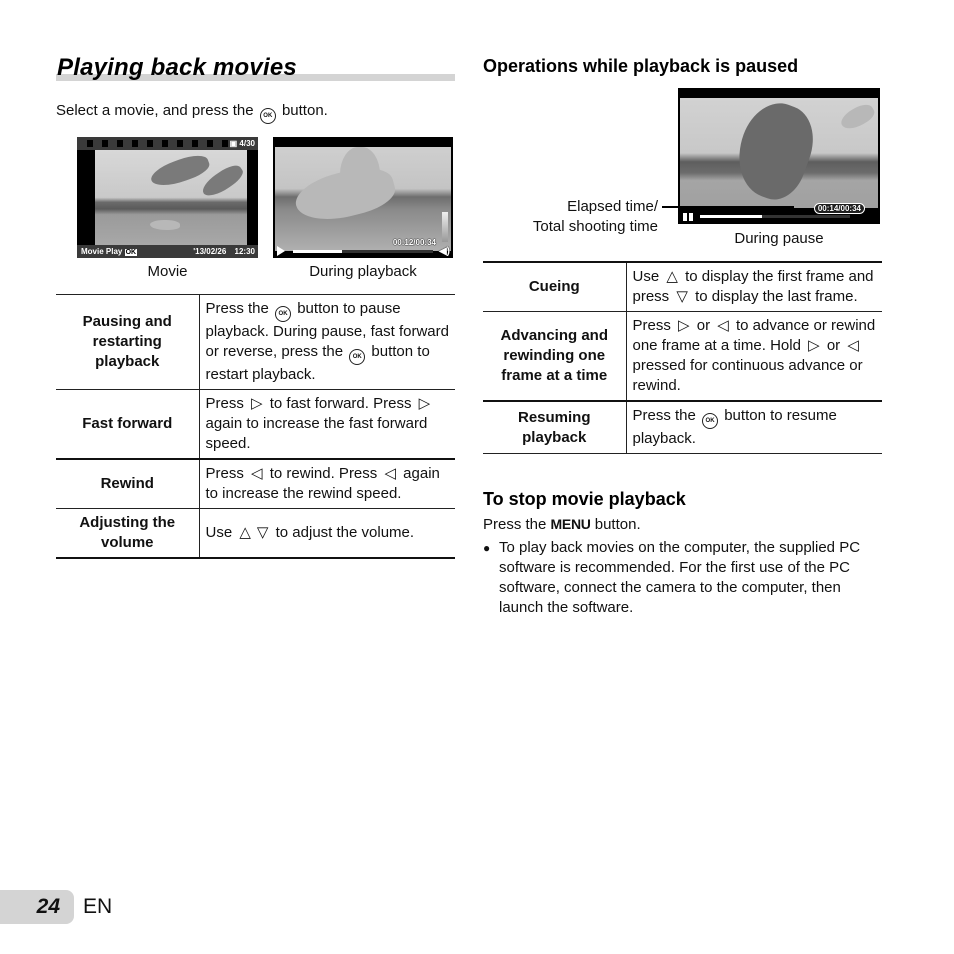 The width and height of the screenshot is (954, 954). What do you see at coordinates (128, 424) in the screenshot?
I see `row-label: Fast forward` at bounding box center [128, 424].